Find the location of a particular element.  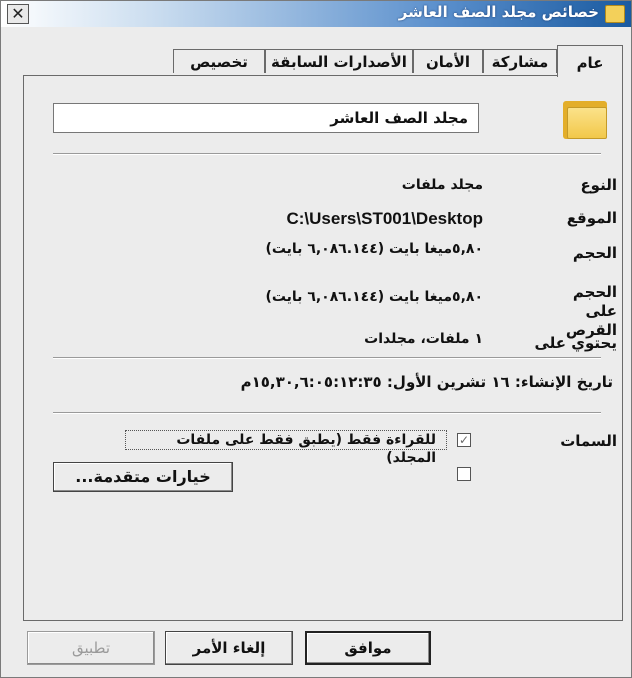

attributes-label: السمات is located at coordinates (588, 441).